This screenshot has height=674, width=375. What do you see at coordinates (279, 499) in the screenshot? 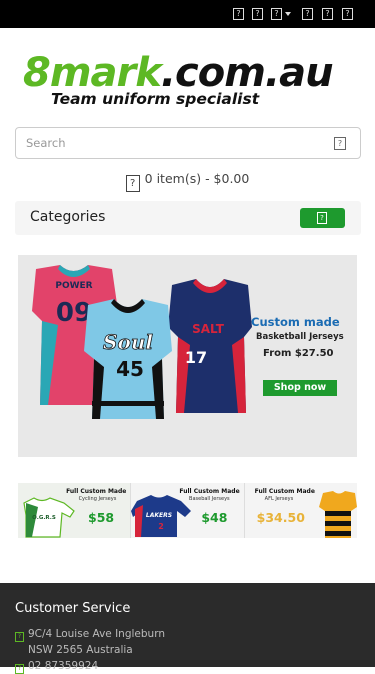
I see `promo-subtitle: AFL Jerseys` at bounding box center [279, 499].